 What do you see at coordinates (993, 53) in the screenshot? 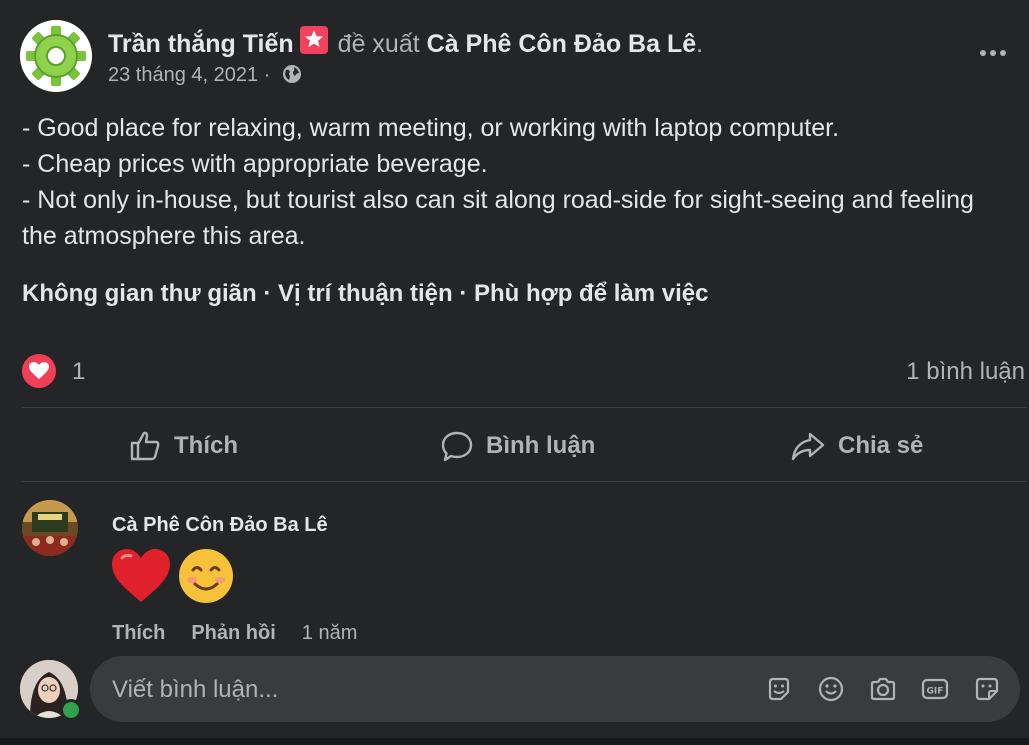
I see `more-options-button` at bounding box center [993, 53].